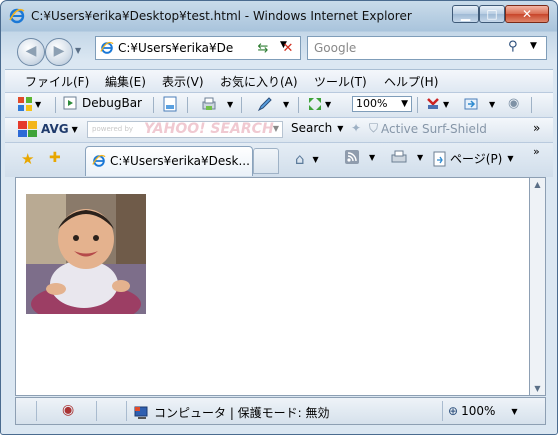 Image resolution: width=558 pixels, height=435 pixels. Describe the element at coordinates (273, 104) in the screenshot. I see `pen-tool-button: ▼` at that location.